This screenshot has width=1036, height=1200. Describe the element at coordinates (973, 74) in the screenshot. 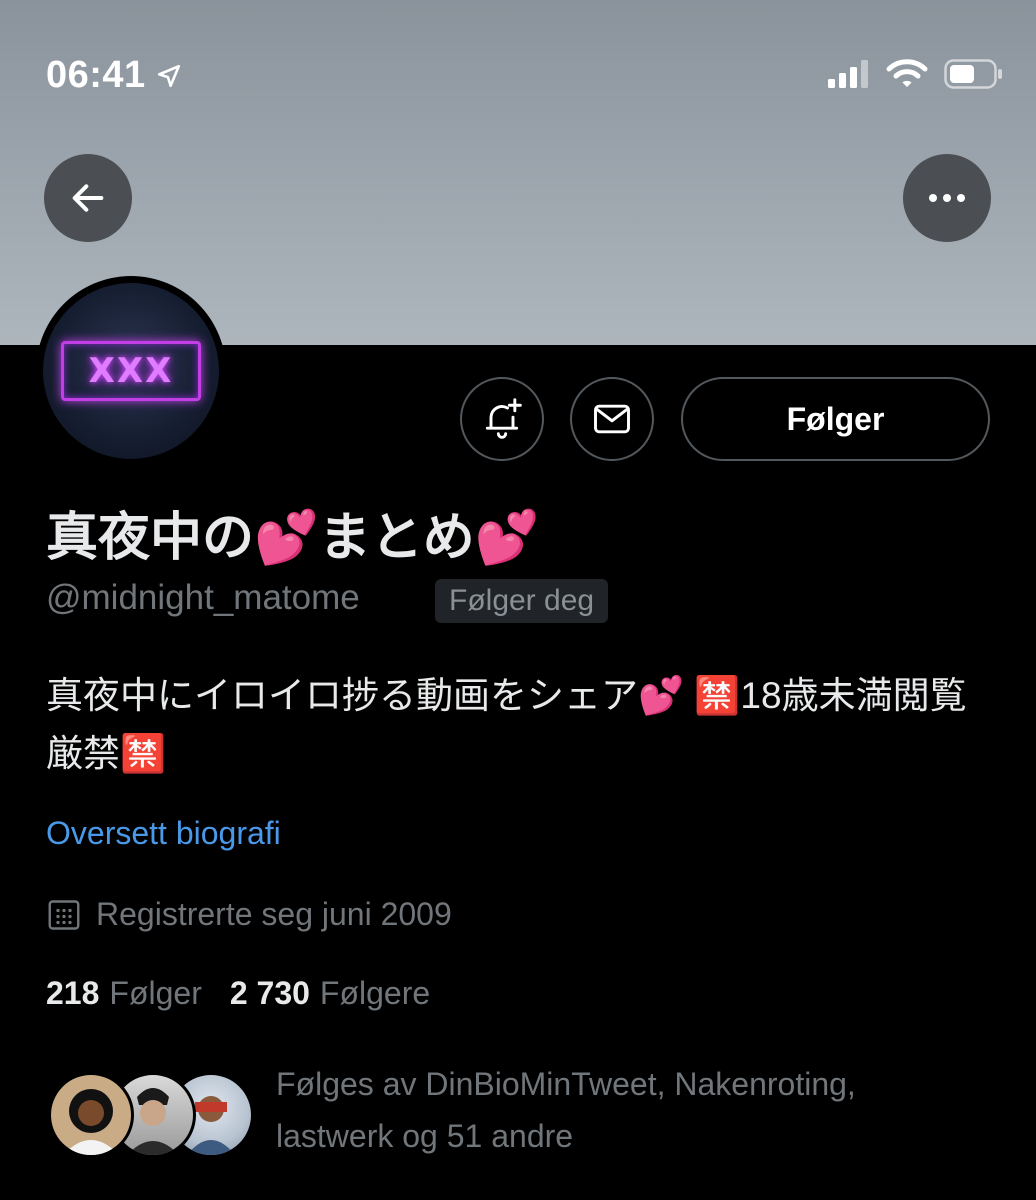

I see `battery-icon` at that location.